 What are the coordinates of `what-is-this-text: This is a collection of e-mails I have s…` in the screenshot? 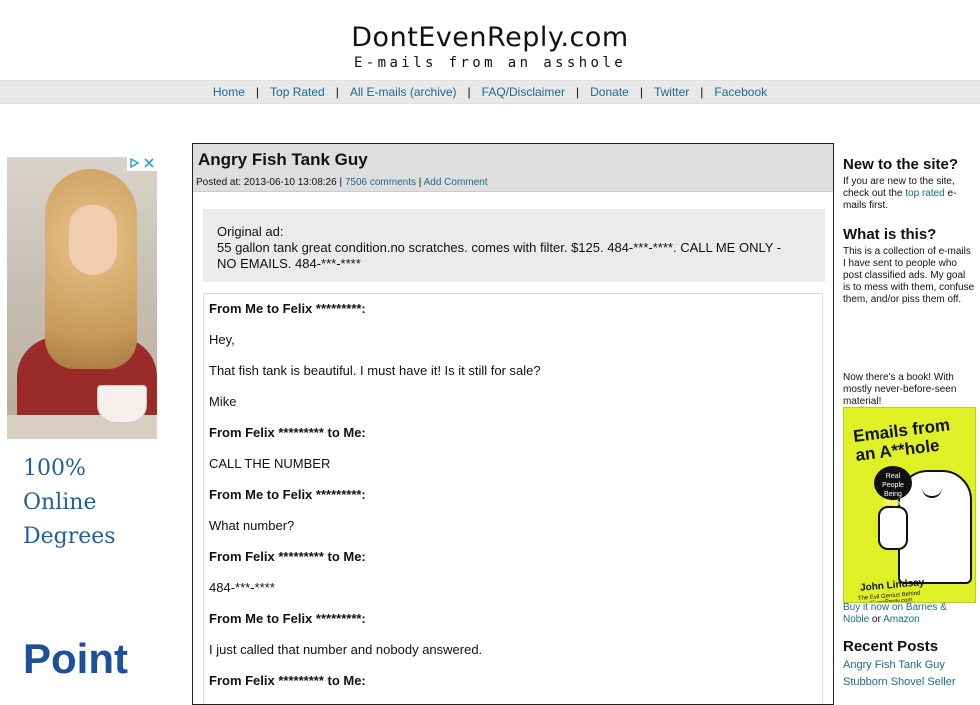 It's located at (909, 275).